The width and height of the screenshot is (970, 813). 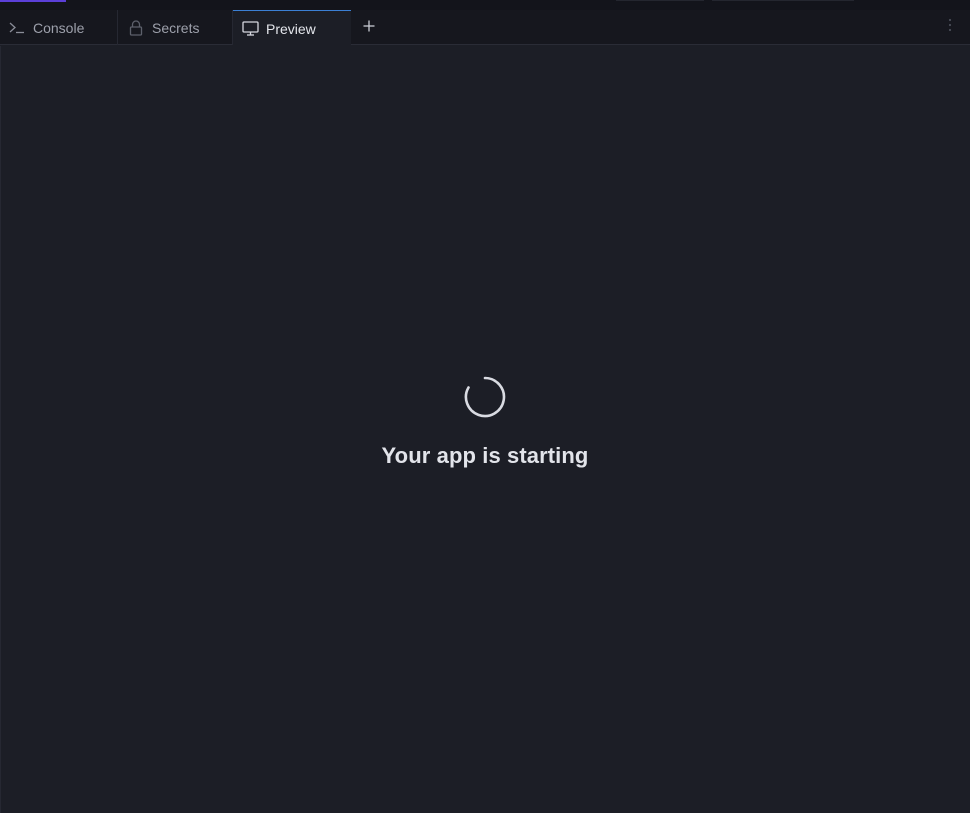 What do you see at coordinates (250, 29) in the screenshot?
I see `monitor-icon` at bounding box center [250, 29].